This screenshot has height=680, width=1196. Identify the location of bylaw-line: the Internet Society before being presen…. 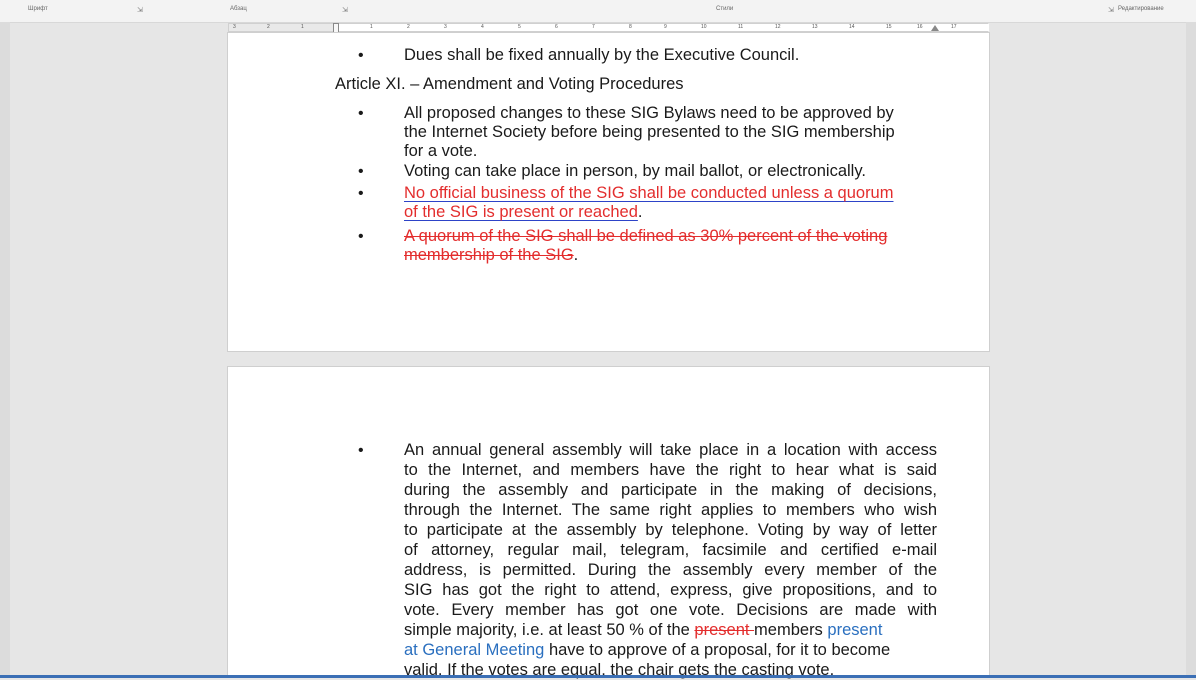
(649, 132).